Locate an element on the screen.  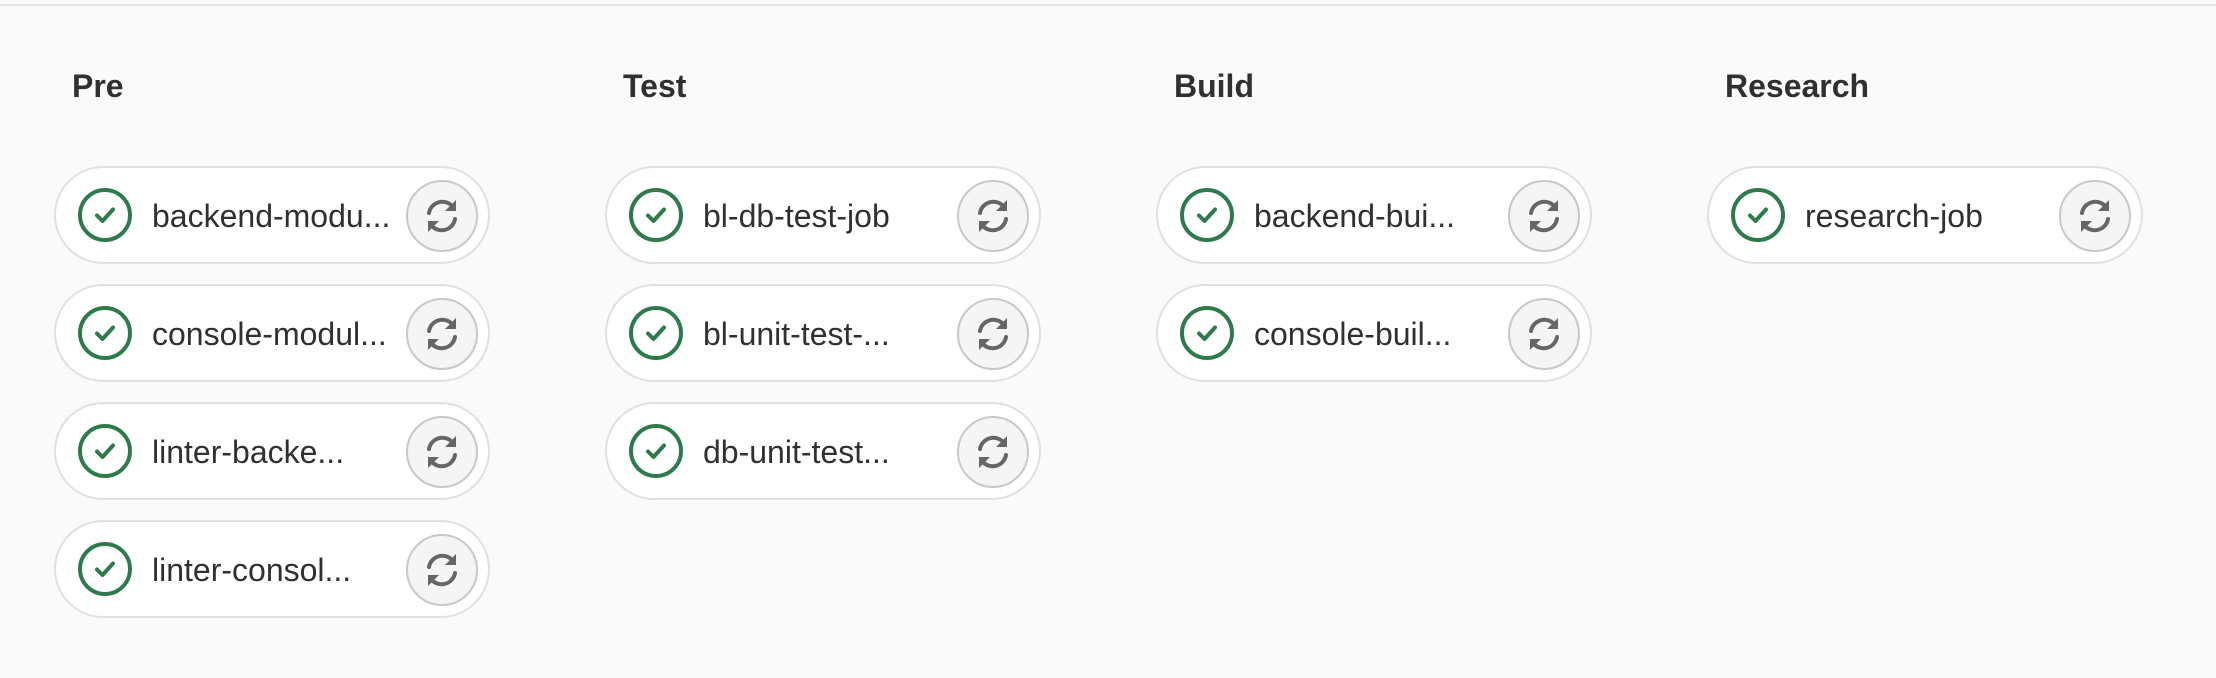
job-name: research-job is located at coordinates (1894, 216).